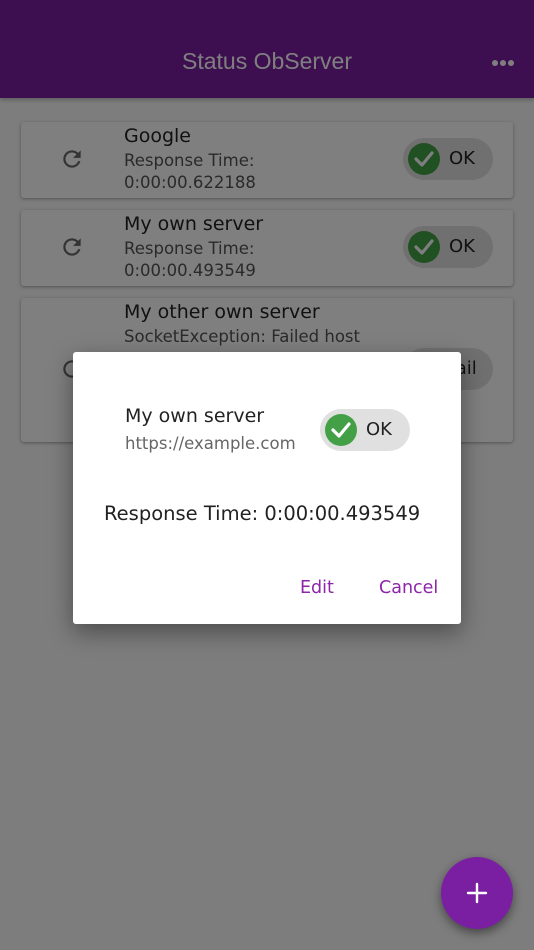 The height and width of the screenshot is (950, 534). I want to click on dialog-status-chip: OK, so click(365, 430).